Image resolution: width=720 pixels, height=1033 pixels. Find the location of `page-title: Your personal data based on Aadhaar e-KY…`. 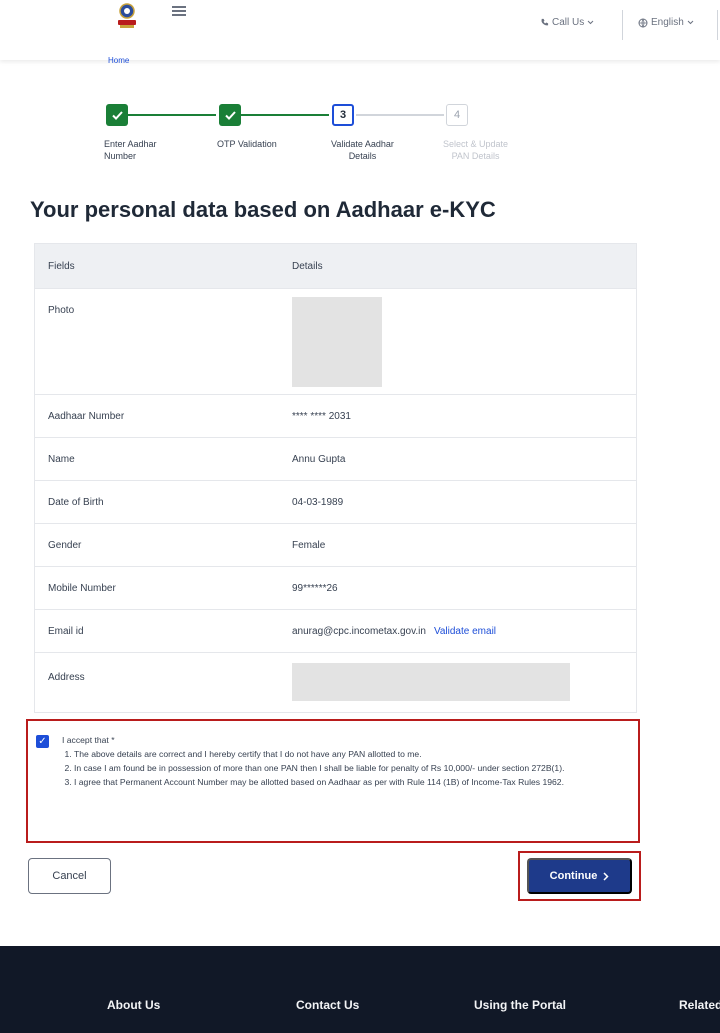

page-title: Your personal data based on Aadhaar e-KY… is located at coordinates (263, 209).